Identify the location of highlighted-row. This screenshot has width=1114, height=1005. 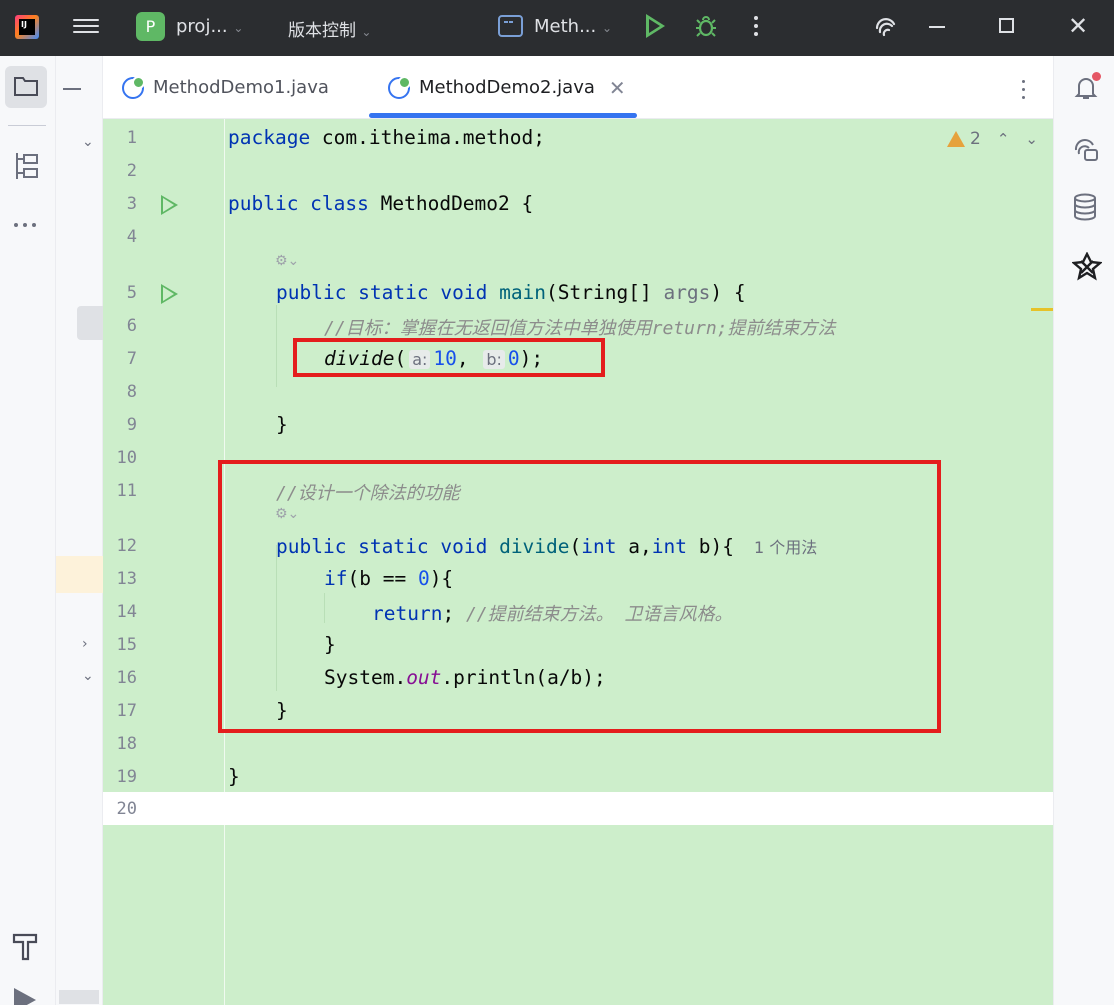
(79, 574).